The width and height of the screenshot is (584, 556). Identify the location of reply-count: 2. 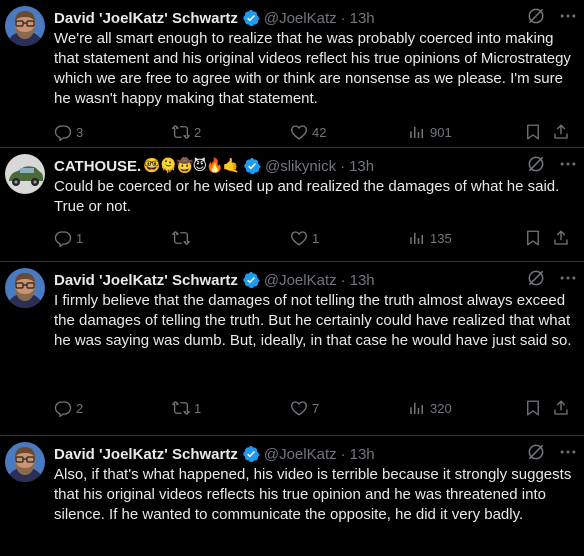
(80, 408).